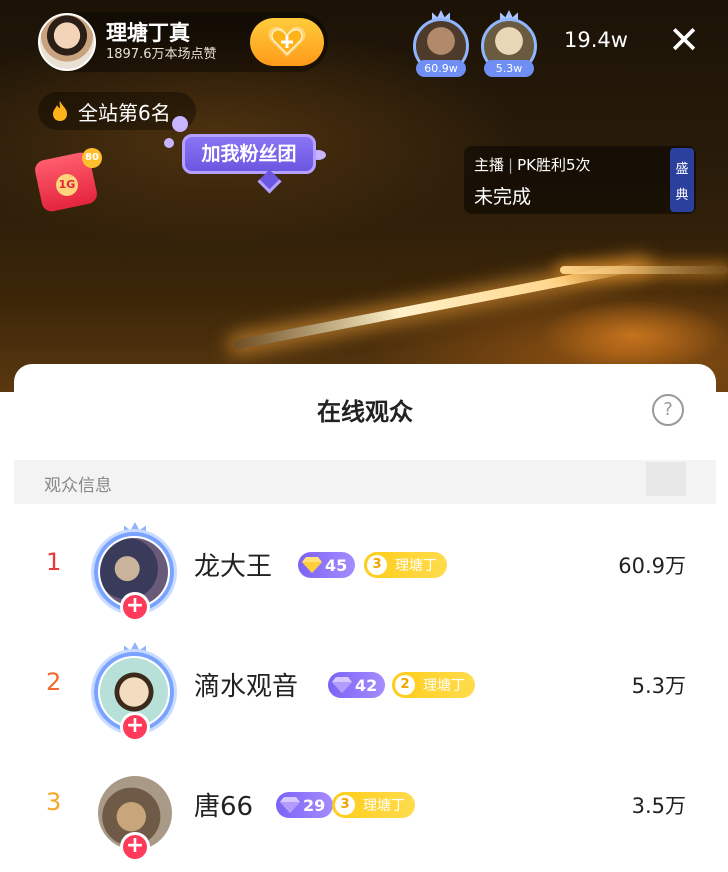 This screenshot has height=872, width=728. Describe the element at coordinates (682, 195) in the screenshot. I see `pk-event-char: 典` at that location.